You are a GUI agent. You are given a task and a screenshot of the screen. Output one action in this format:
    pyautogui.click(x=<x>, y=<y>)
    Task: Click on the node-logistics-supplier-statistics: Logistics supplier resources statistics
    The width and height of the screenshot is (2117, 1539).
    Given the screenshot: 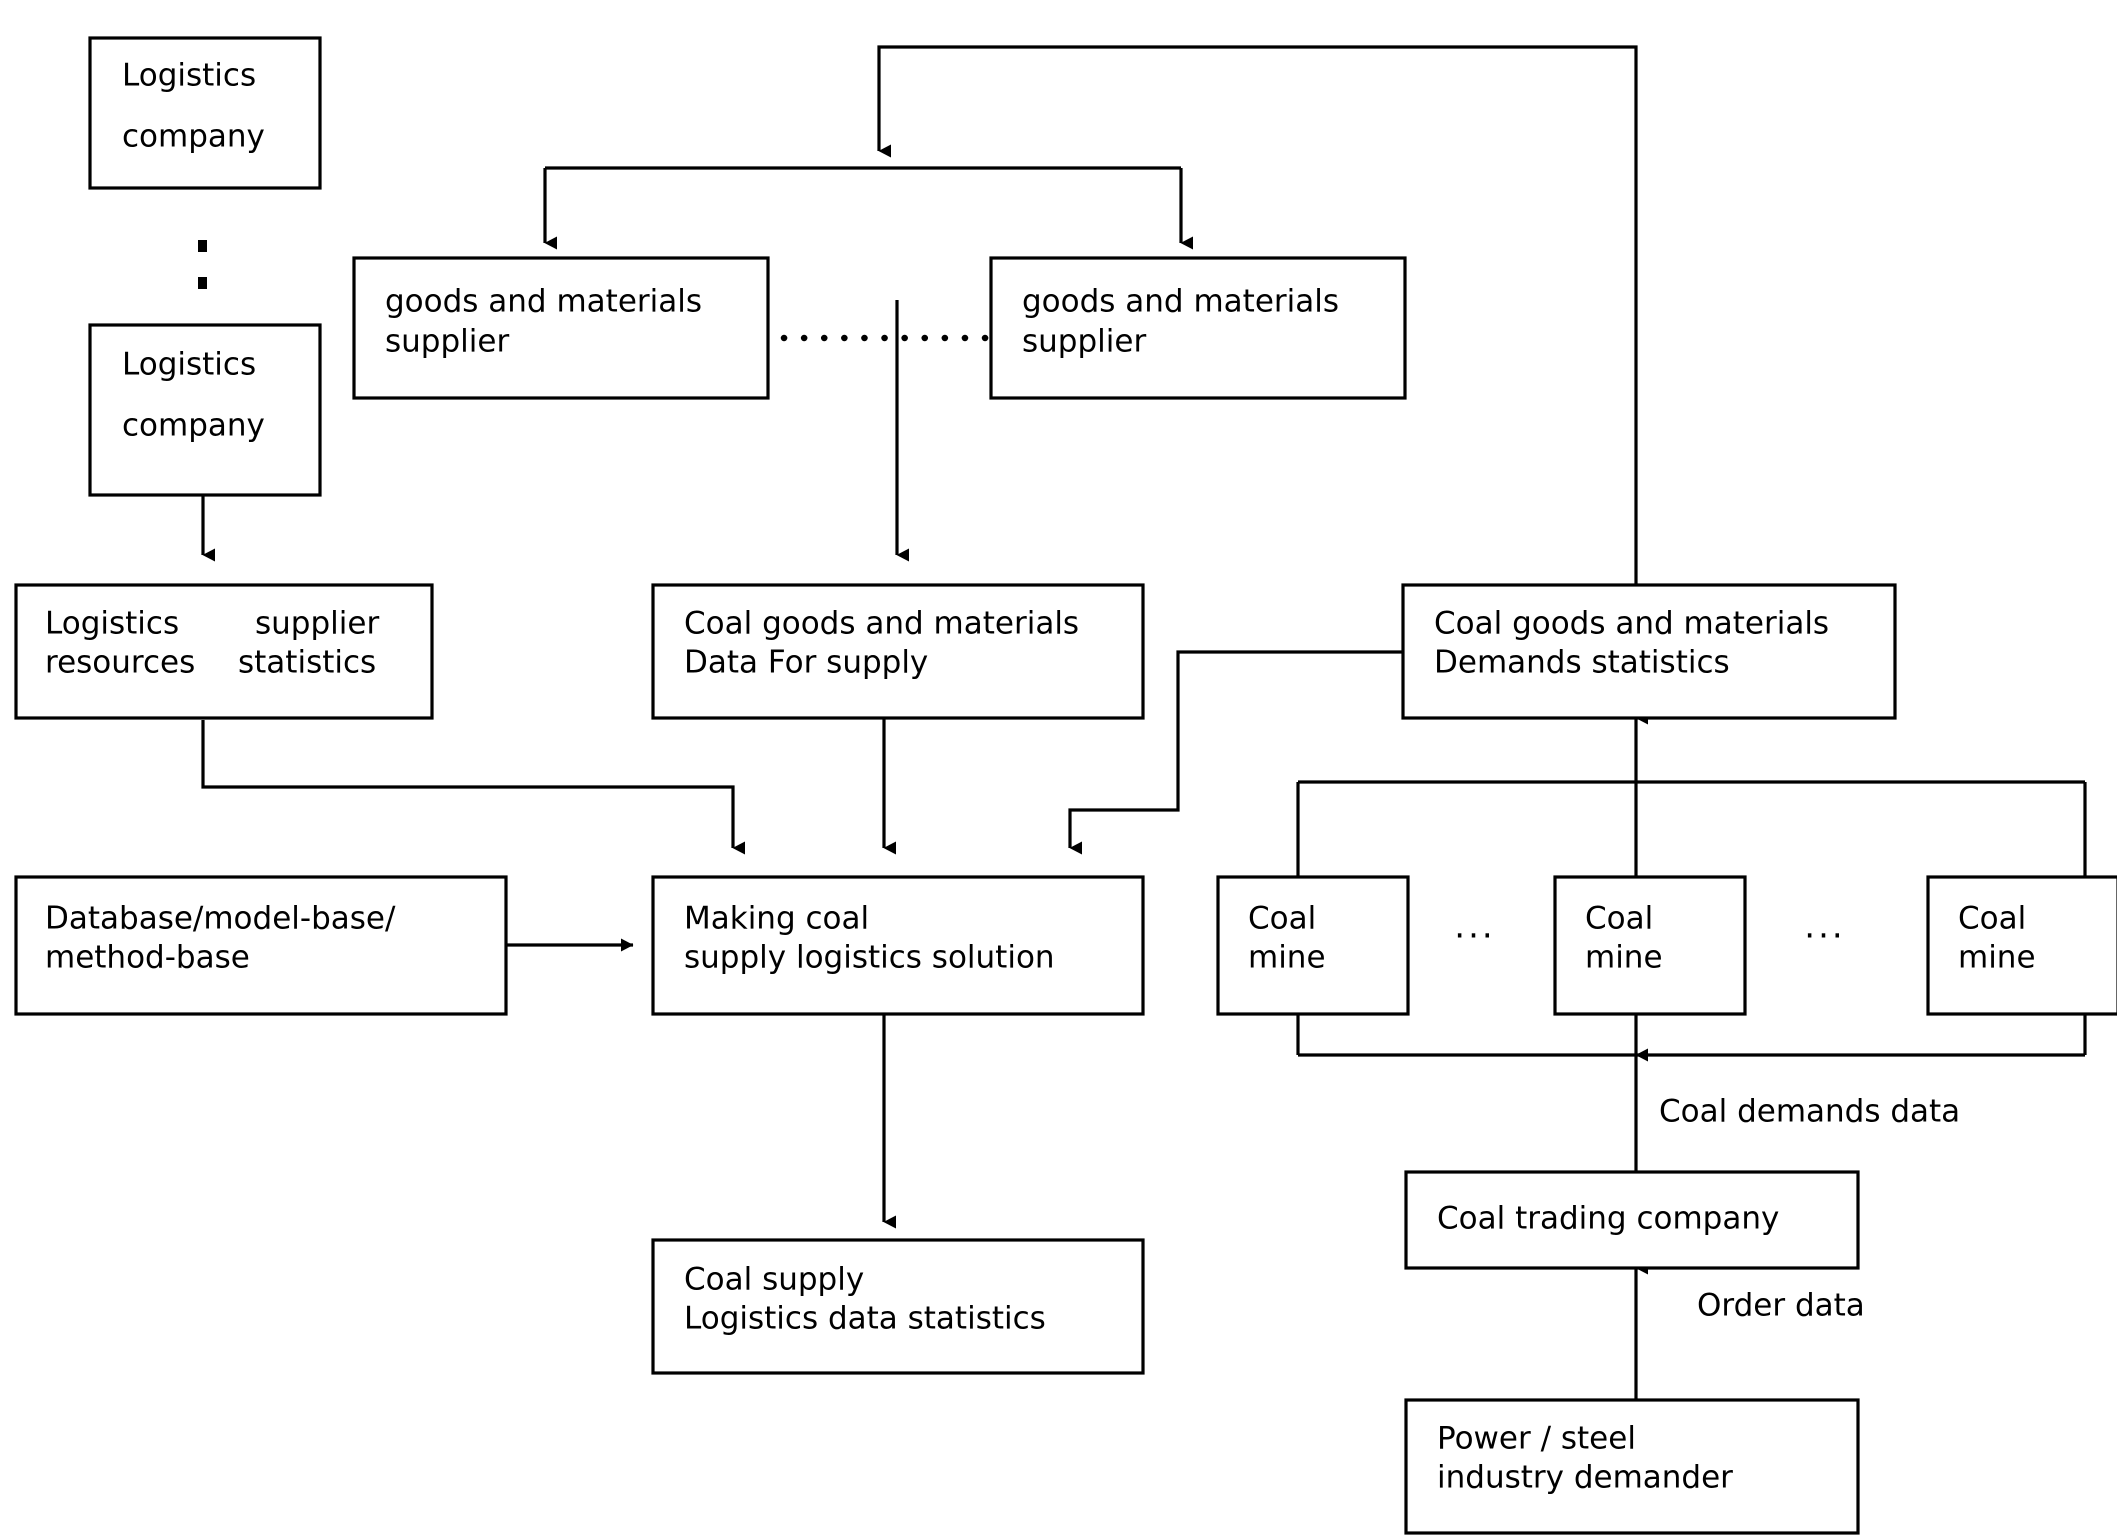 What is the action you would take?
    pyautogui.click(x=224, y=651)
    